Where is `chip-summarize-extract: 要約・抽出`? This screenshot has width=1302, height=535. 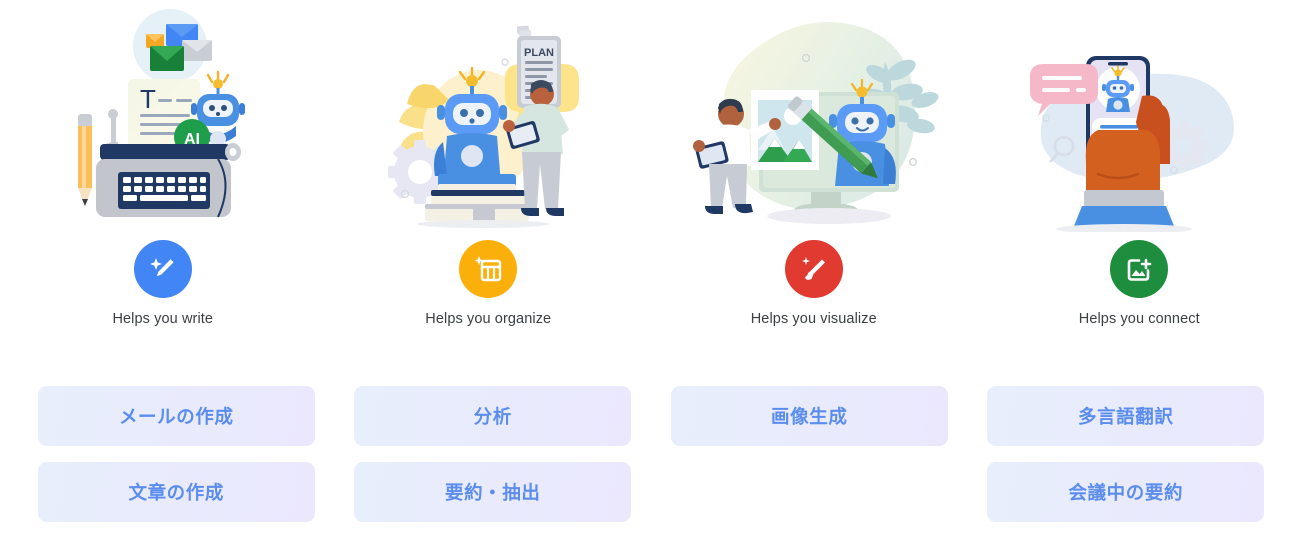
chip-summarize-extract: 要約・抽出 is located at coordinates (493, 492).